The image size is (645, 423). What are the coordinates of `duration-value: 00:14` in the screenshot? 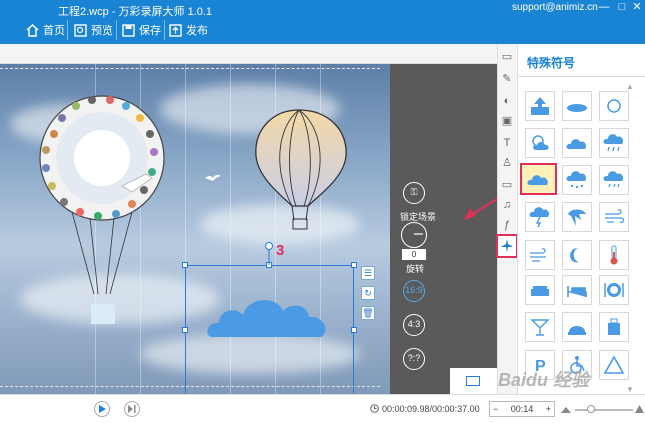 It's located at (522, 409).